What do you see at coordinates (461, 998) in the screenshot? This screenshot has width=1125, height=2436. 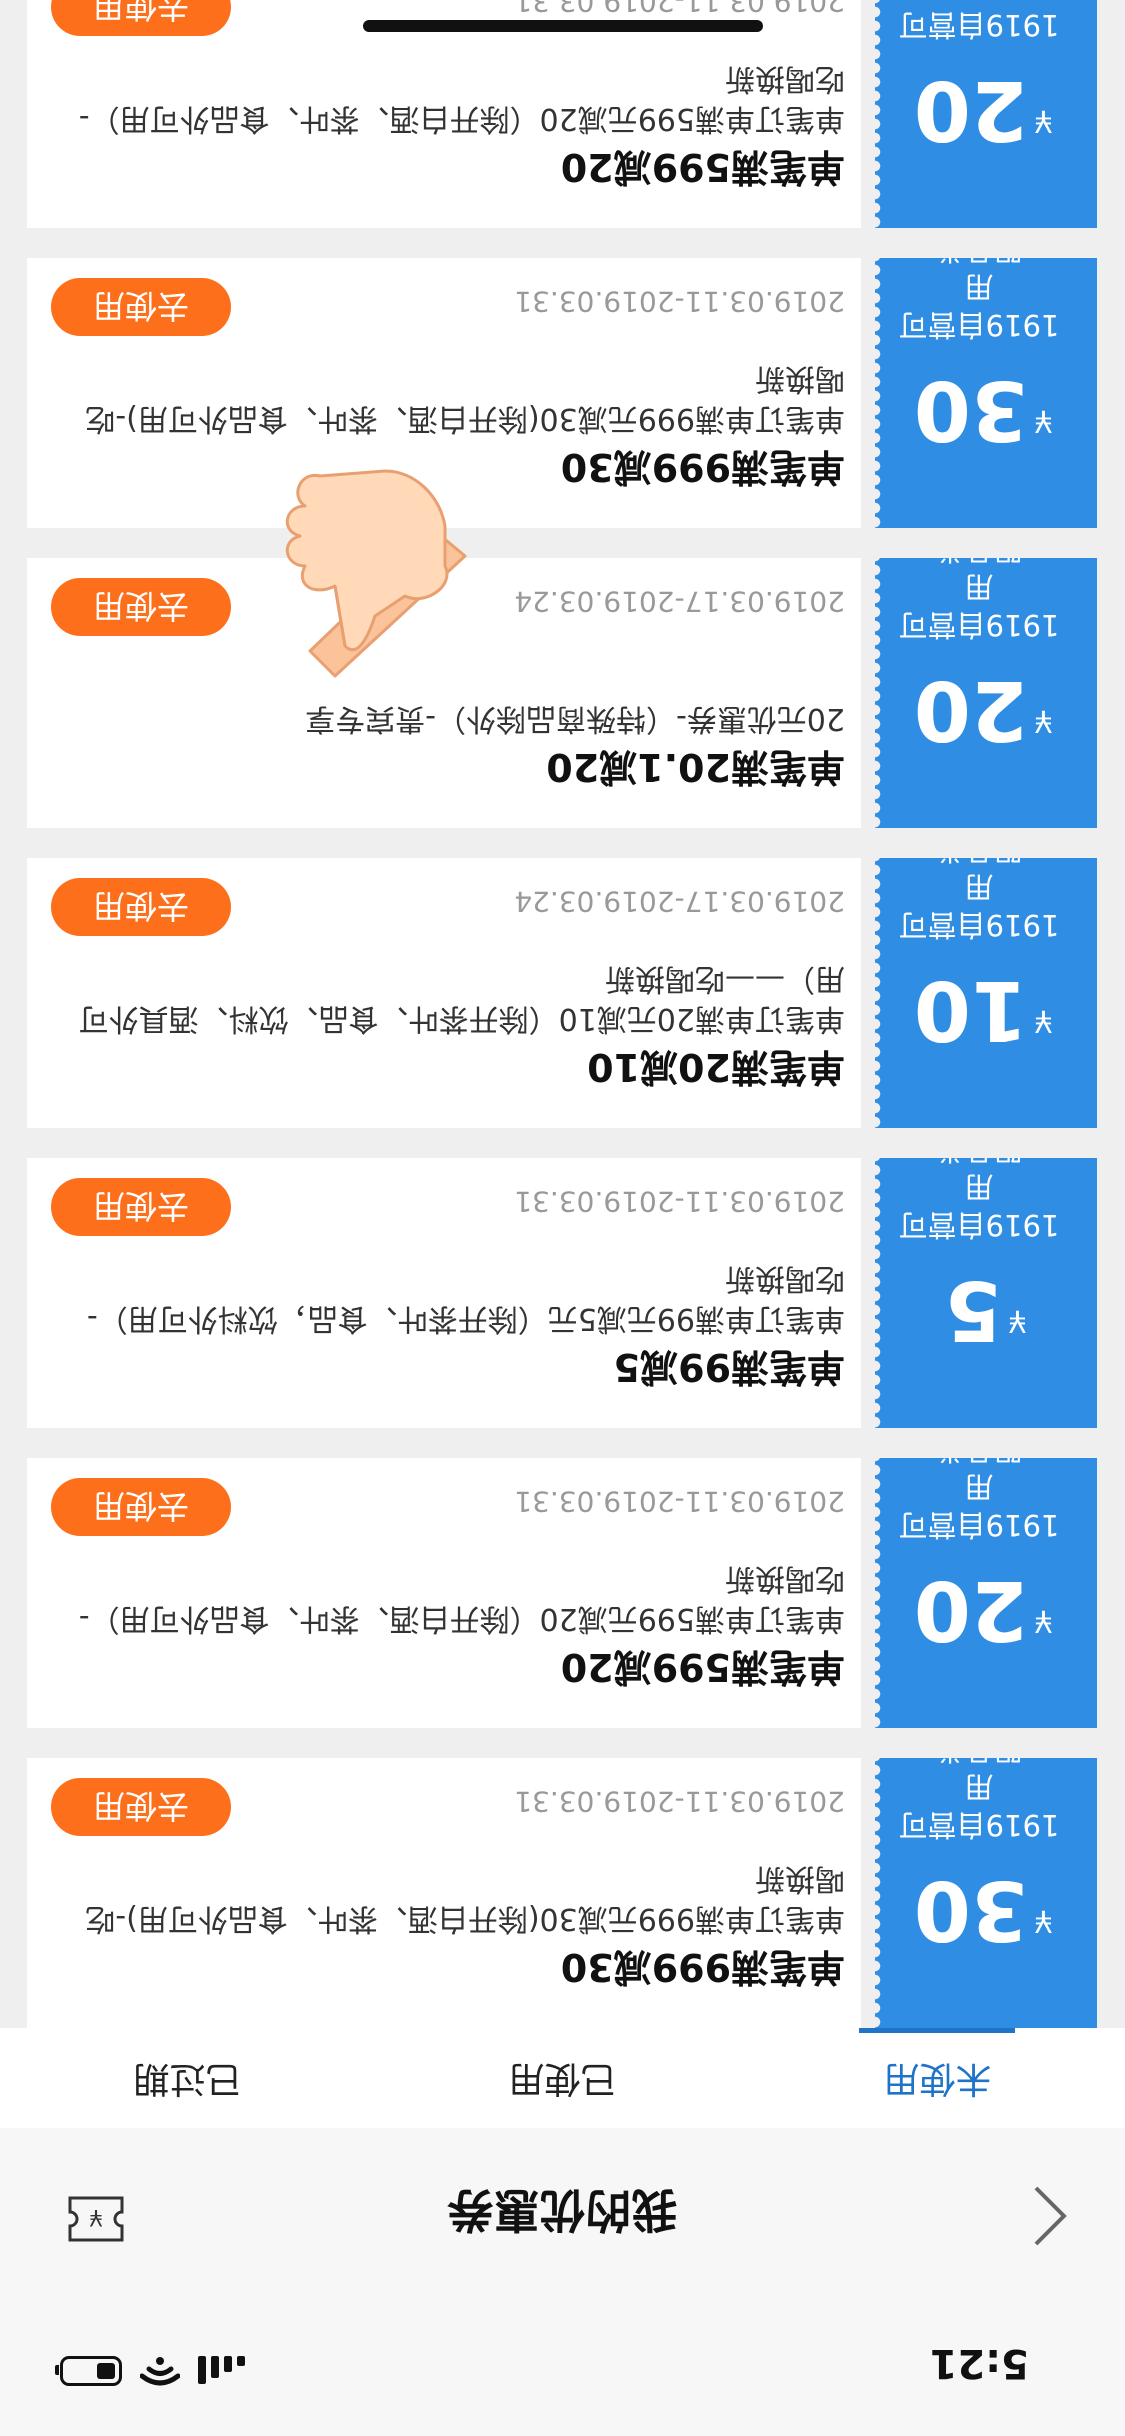 I see `coupon-description: 单笔订单满20元减10（除开茶叶、食品、饮料、酒具外可用）——吃喝换新` at bounding box center [461, 998].